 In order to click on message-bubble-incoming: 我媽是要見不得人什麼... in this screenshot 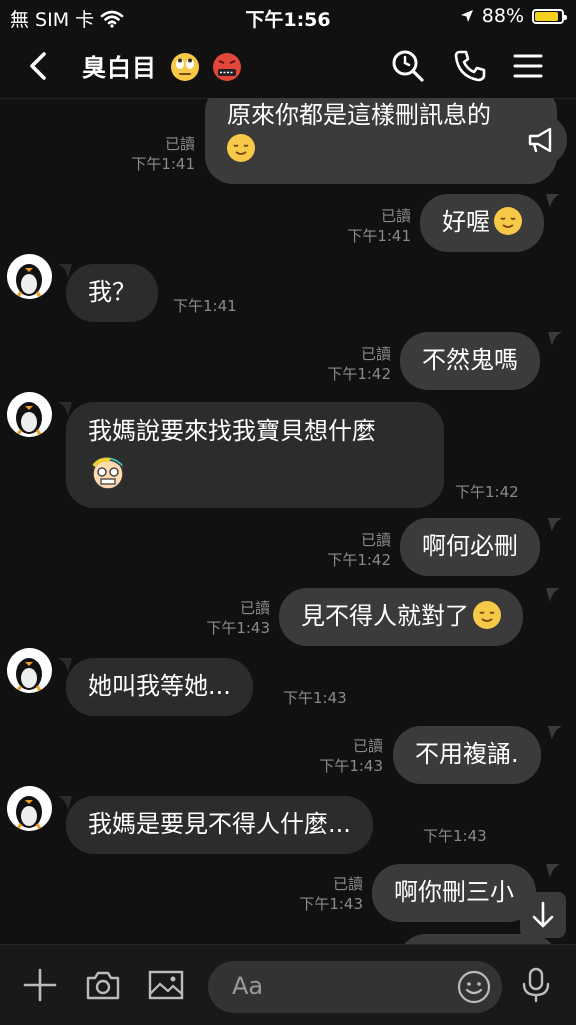, I will do `click(219, 825)`.